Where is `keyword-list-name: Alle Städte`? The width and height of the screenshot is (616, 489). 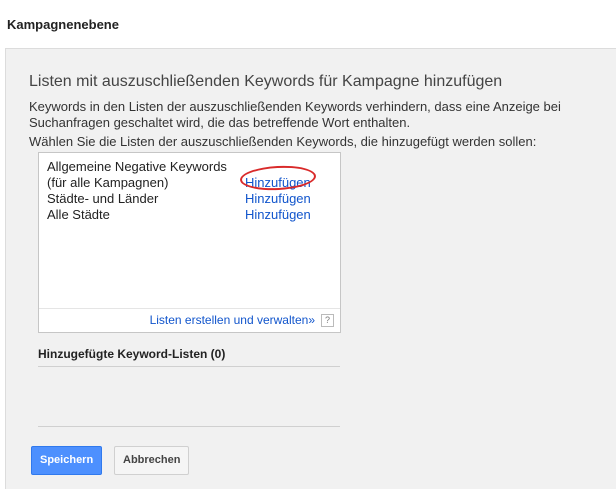
keyword-list-name: Alle Städte is located at coordinates (78, 214).